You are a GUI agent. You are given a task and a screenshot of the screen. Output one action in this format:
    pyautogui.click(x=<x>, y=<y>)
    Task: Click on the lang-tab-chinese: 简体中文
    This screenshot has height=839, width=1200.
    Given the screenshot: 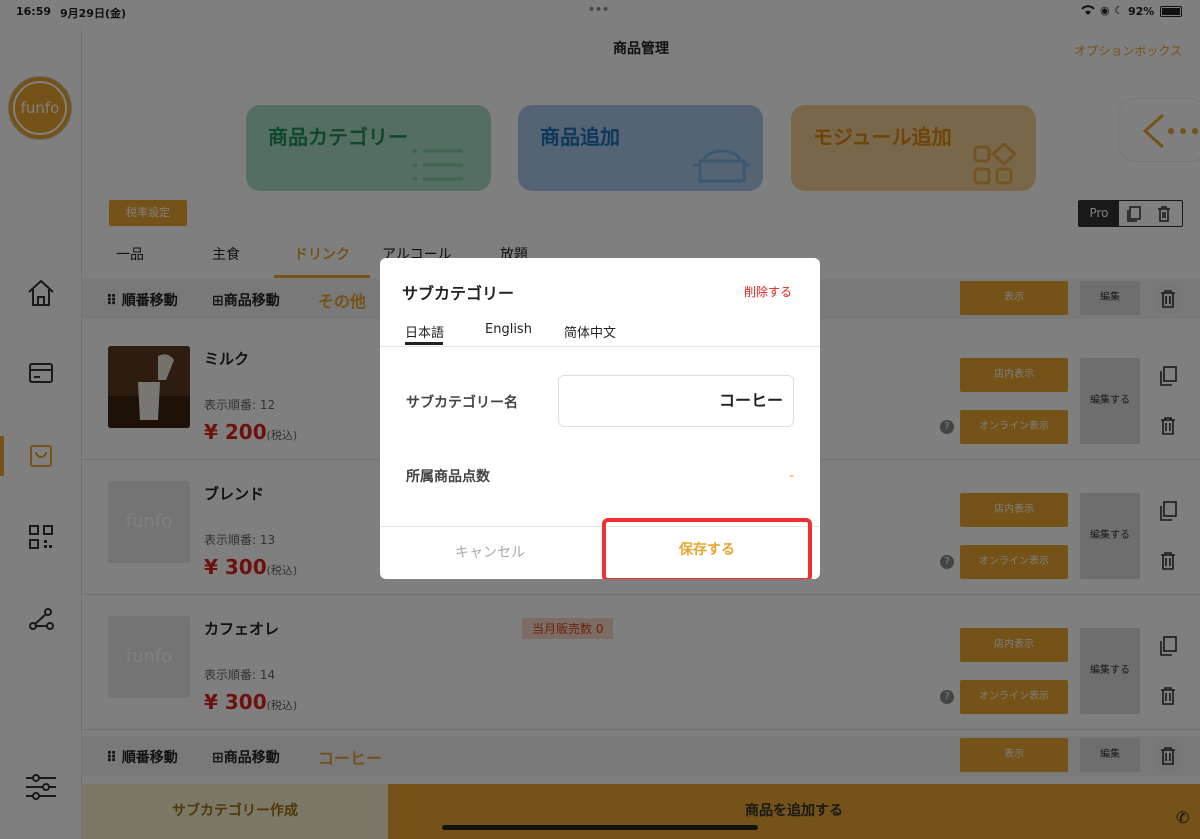 What is the action you would take?
    pyautogui.click(x=590, y=331)
    